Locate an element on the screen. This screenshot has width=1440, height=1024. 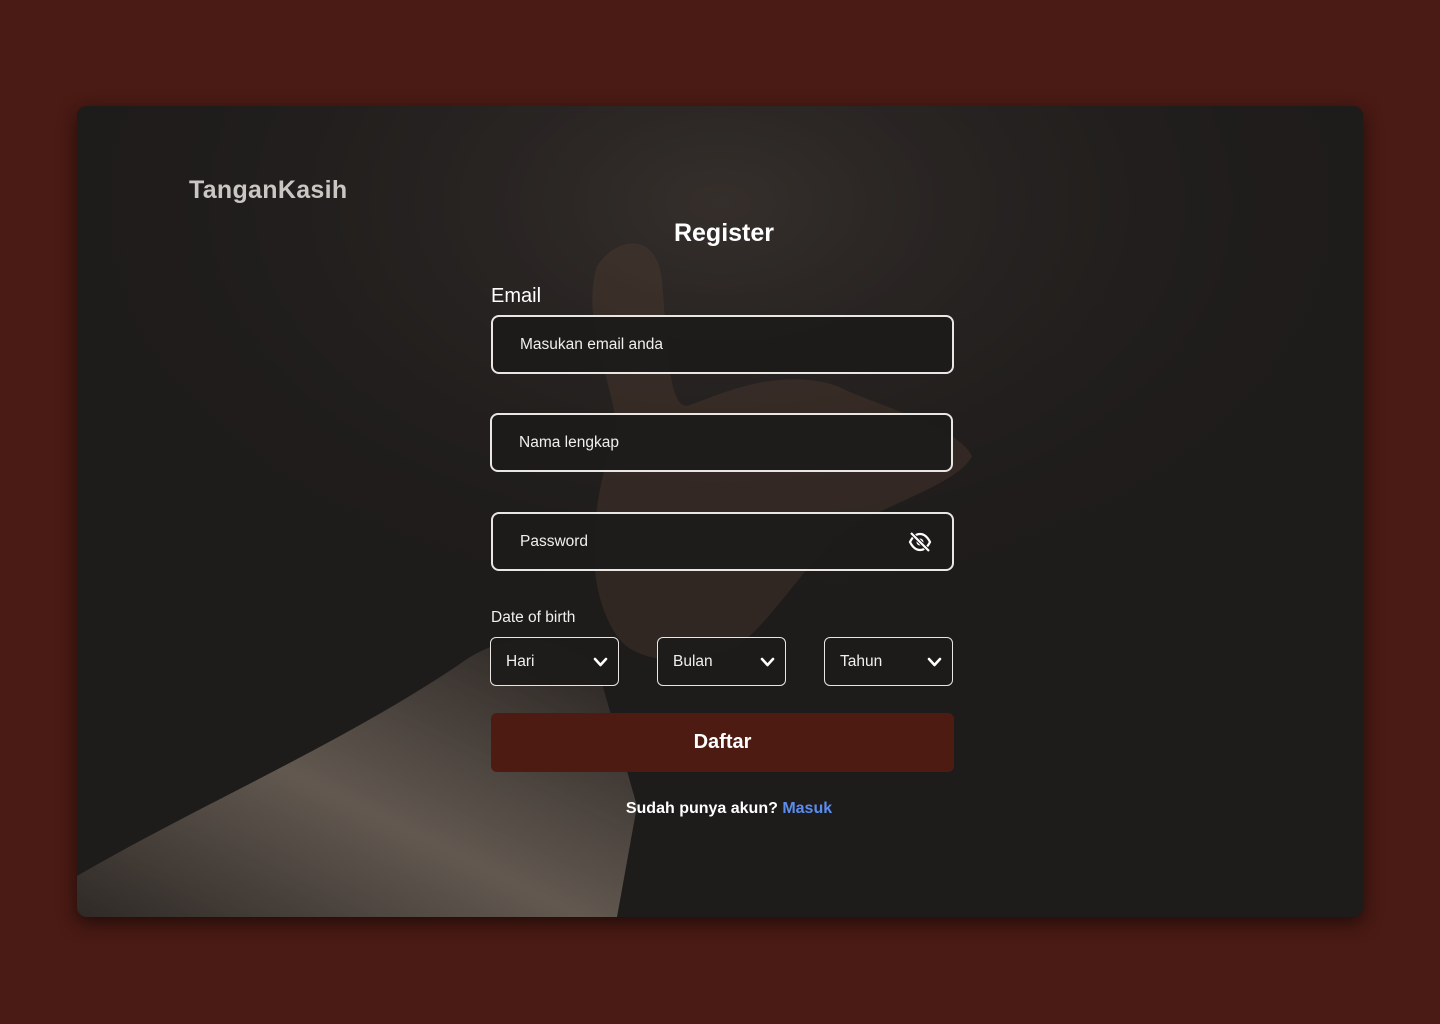
eye-off-icon is located at coordinates (920, 542).